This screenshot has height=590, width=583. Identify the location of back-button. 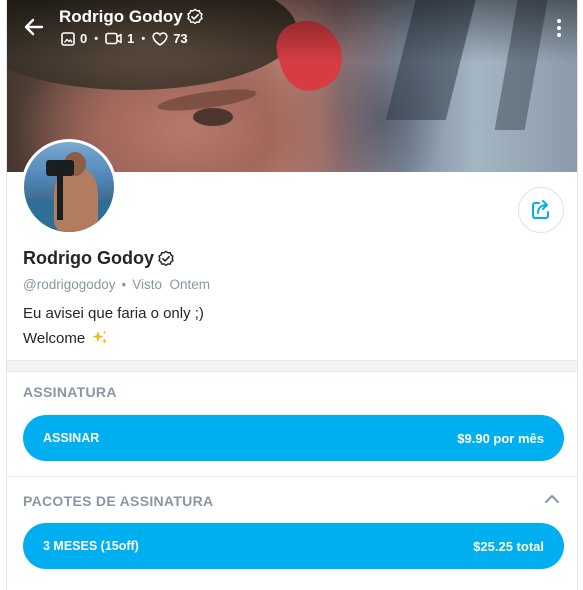
(34, 27).